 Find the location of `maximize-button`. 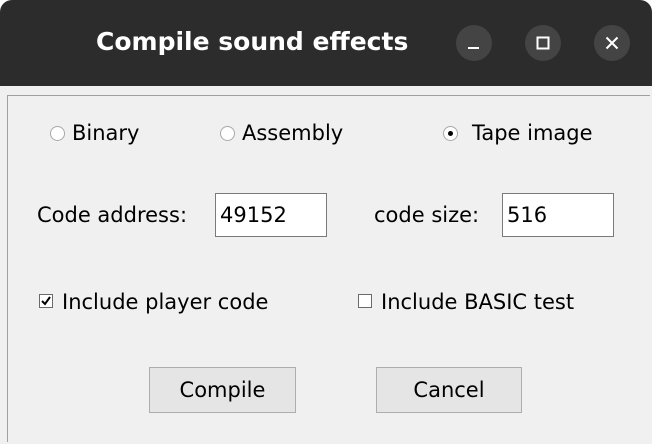

maximize-button is located at coordinates (543, 43).